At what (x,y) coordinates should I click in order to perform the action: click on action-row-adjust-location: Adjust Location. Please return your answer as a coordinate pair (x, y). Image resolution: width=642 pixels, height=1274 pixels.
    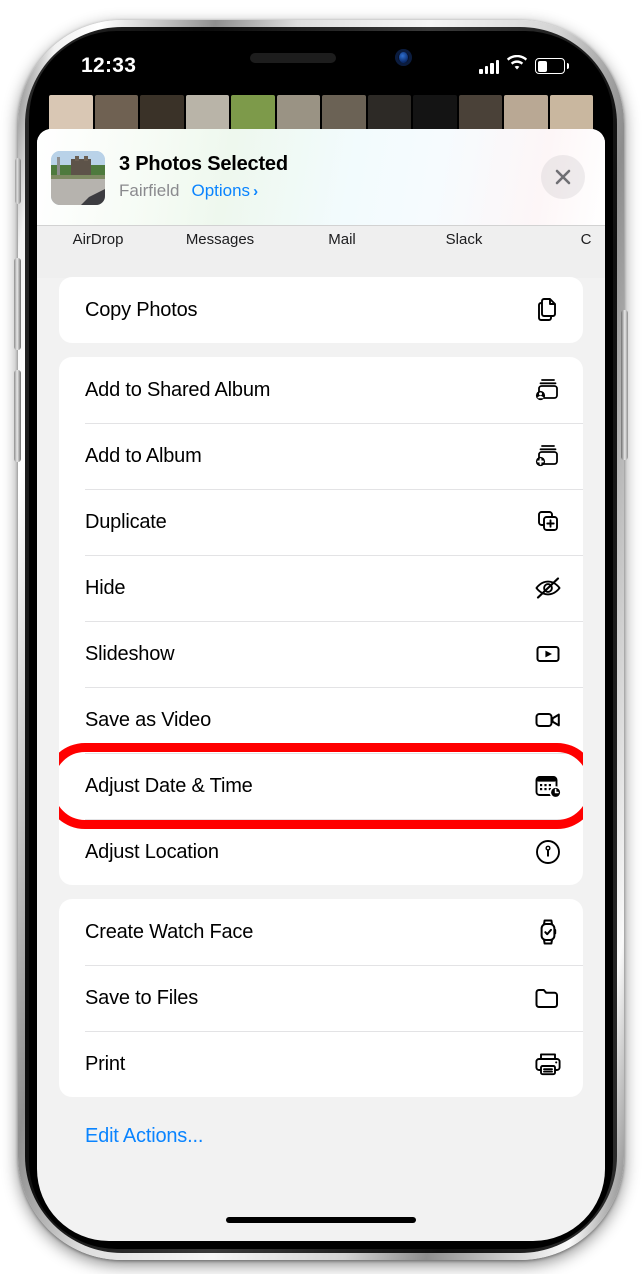
    Looking at the image, I should click on (321, 852).